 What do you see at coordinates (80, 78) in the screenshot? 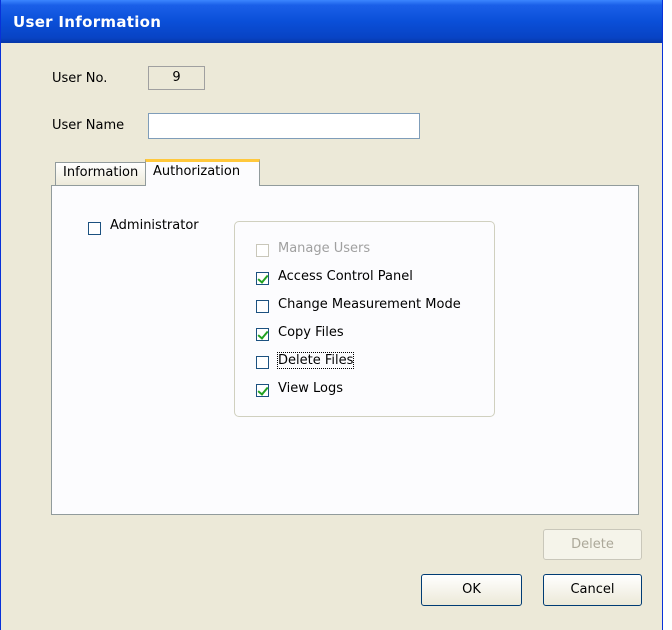
I see `user-no-label: User No.` at bounding box center [80, 78].